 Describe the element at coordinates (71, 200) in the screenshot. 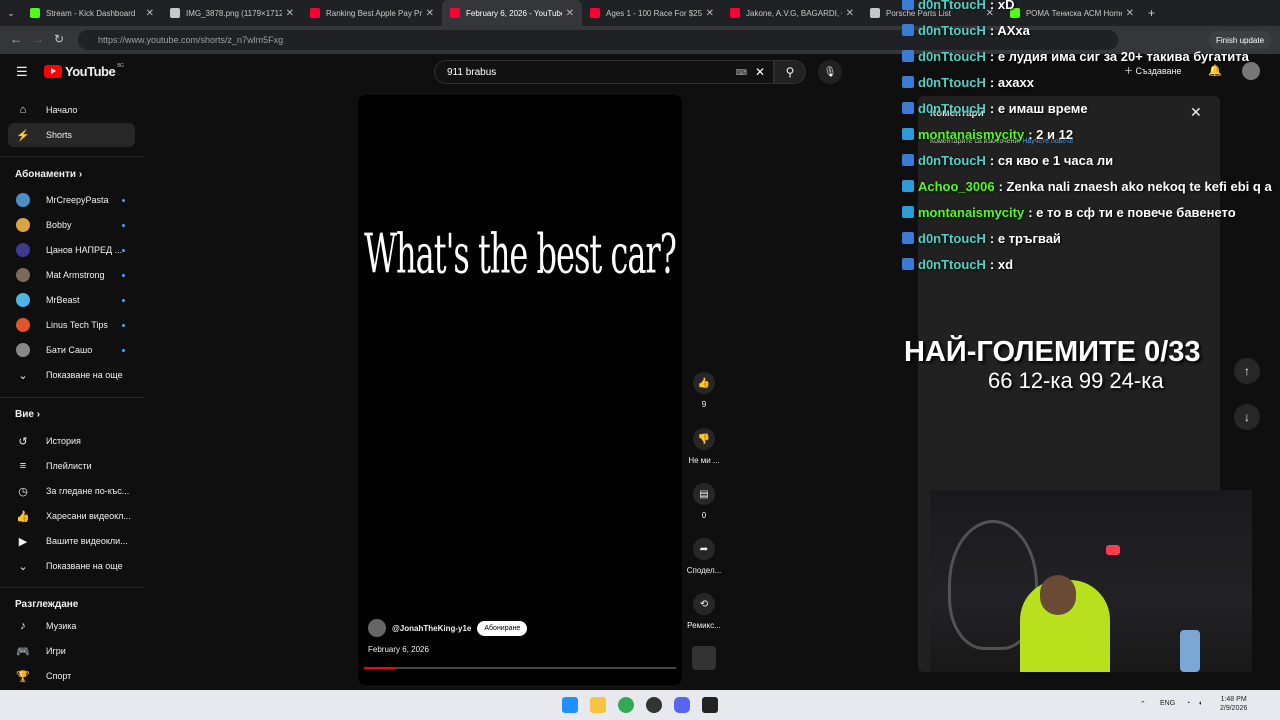

I see `sidebar-item-subscription: MrCreepyPasta` at that location.